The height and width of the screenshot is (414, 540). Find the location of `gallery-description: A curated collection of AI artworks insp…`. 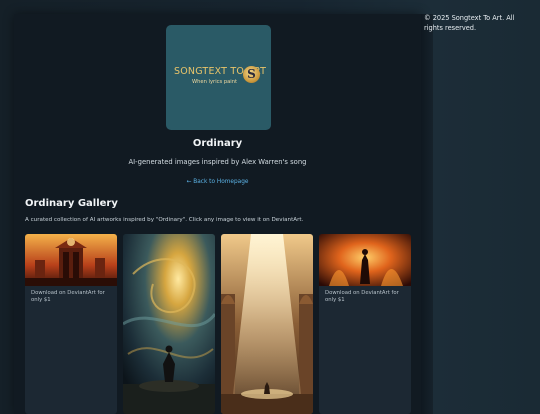

gallery-description: A curated collection of AI artworks insp… is located at coordinates (164, 220).